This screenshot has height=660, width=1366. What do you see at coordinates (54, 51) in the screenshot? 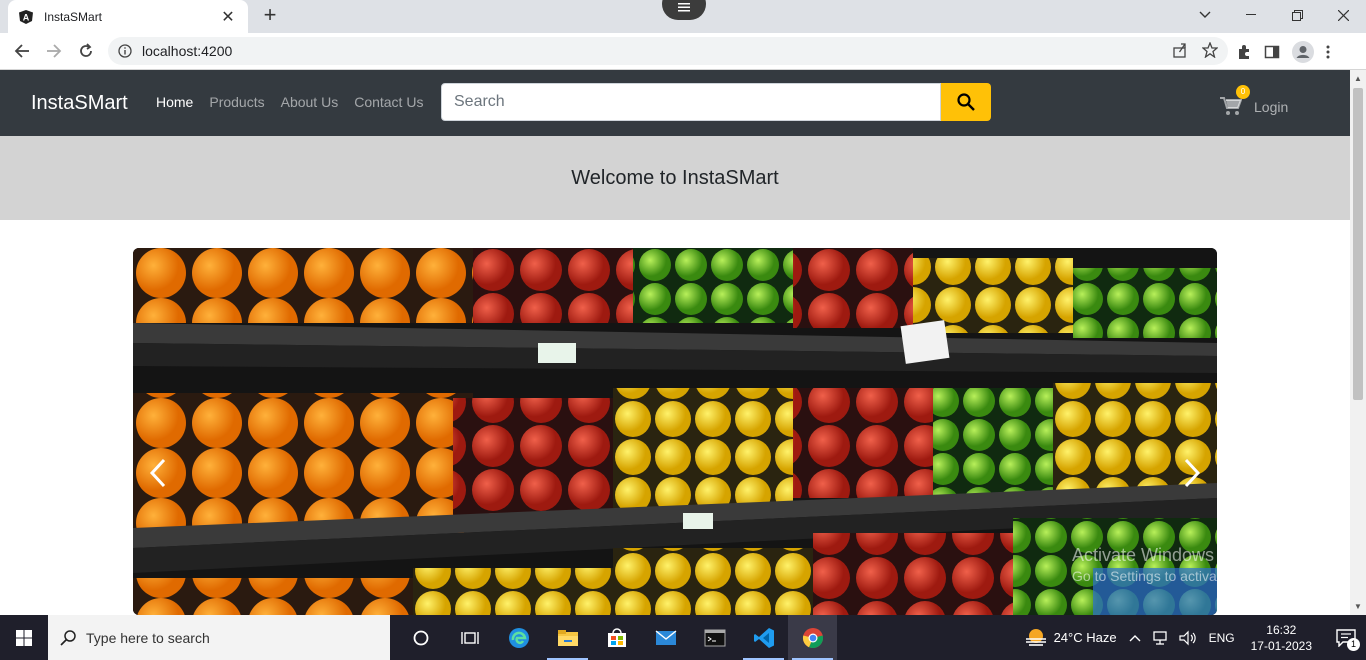
I see `forward-icon` at bounding box center [54, 51].